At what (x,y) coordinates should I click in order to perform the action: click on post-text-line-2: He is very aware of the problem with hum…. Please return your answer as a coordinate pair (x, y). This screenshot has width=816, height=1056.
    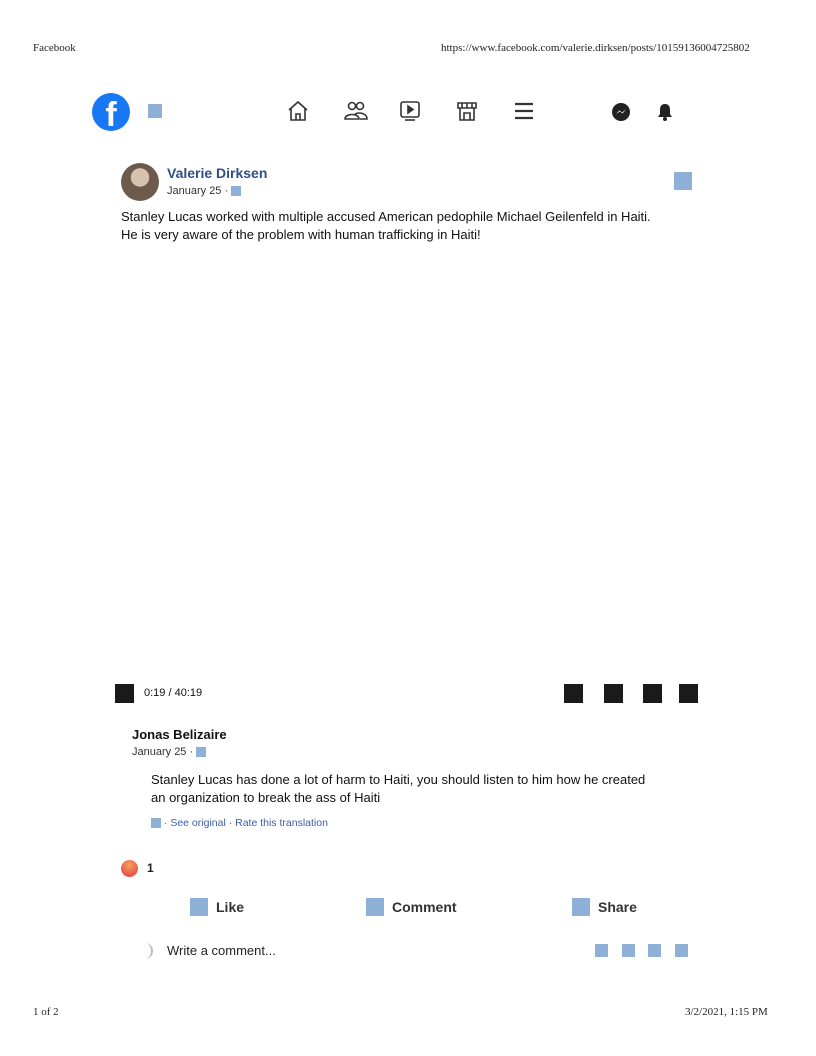
    Looking at the image, I should click on (301, 234).